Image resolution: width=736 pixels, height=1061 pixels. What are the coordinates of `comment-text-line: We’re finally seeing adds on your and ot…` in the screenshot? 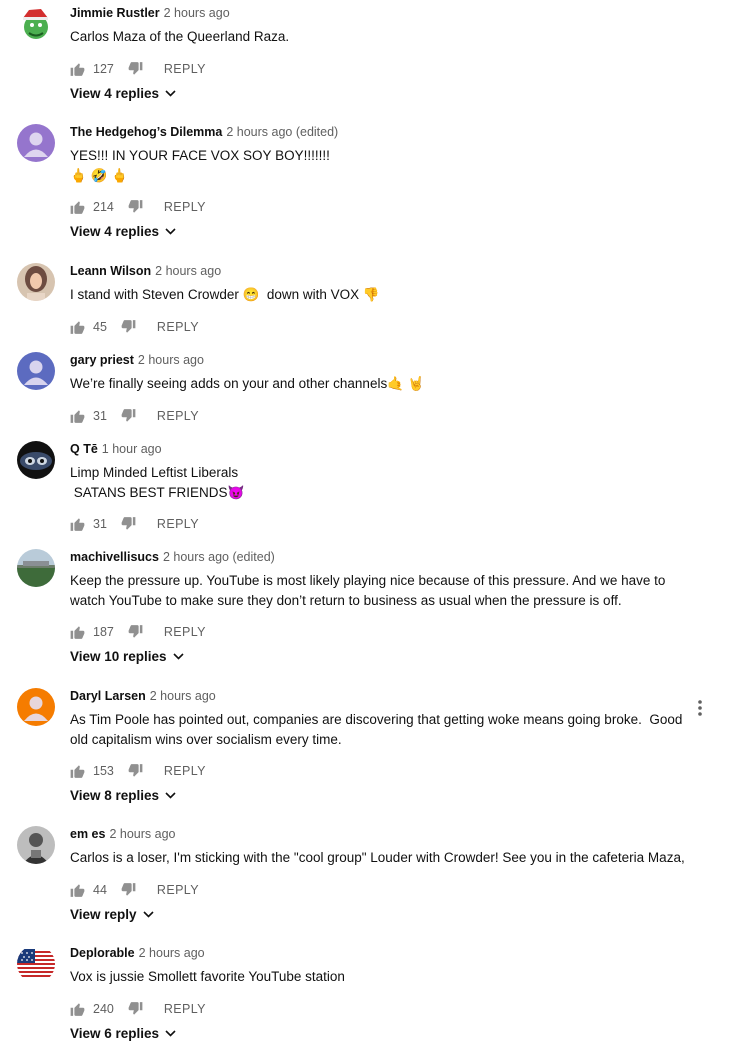 It's located at (247, 383).